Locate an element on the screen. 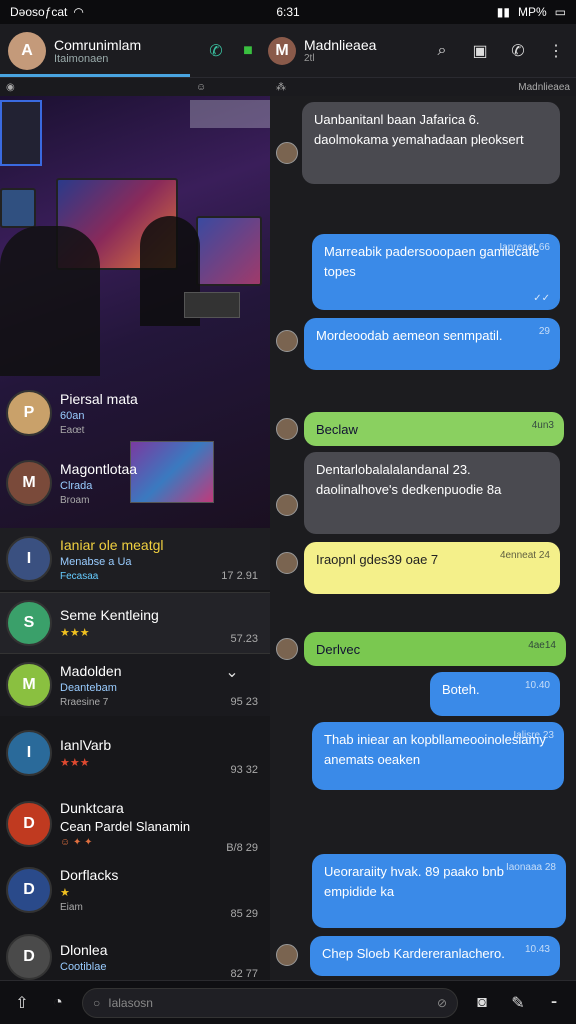  chat-item: D Dorflacks ★ Eiam 85 29 is located at coordinates (135, 890).